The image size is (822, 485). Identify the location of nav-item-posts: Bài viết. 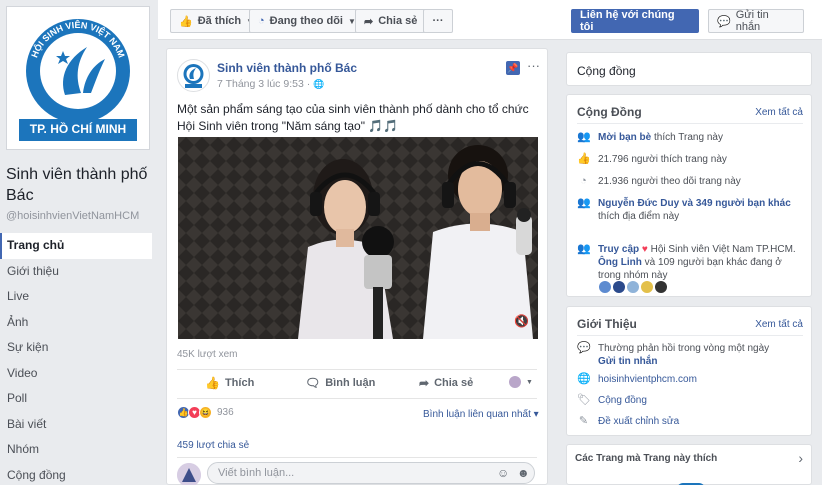
(76, 425).